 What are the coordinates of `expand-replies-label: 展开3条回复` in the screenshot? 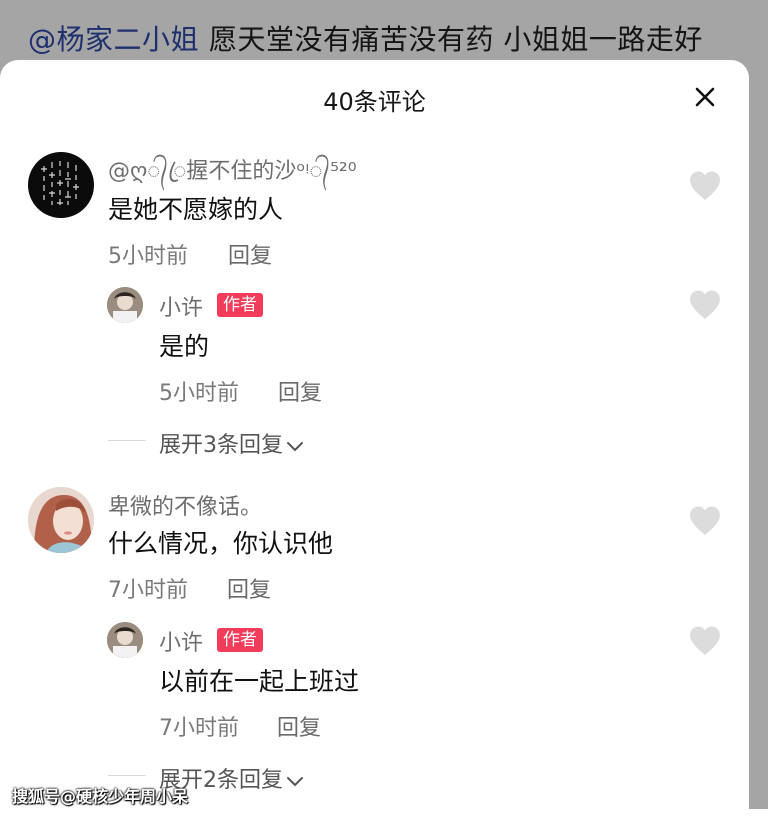 It's located at (221, 445).